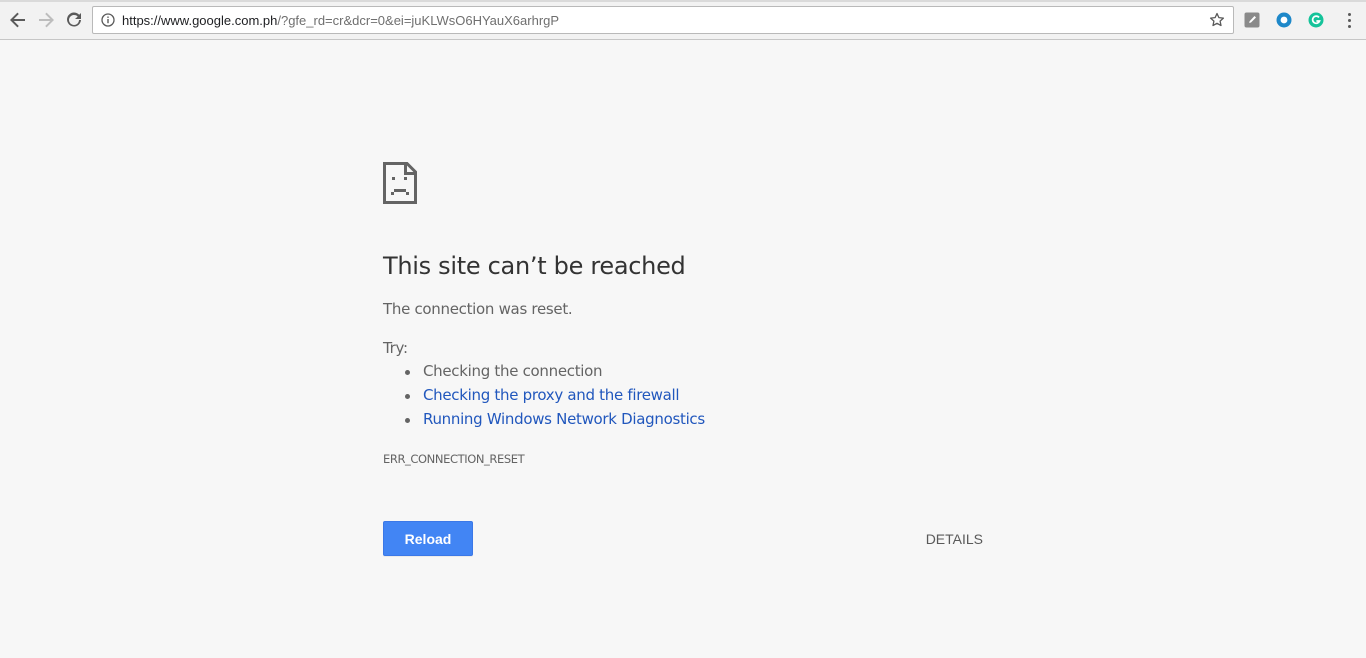  What do you see at coordinates (534, 266) in the screenshot?
I see `error-title: This site can’t be reached` at bounding box center [534, 266].